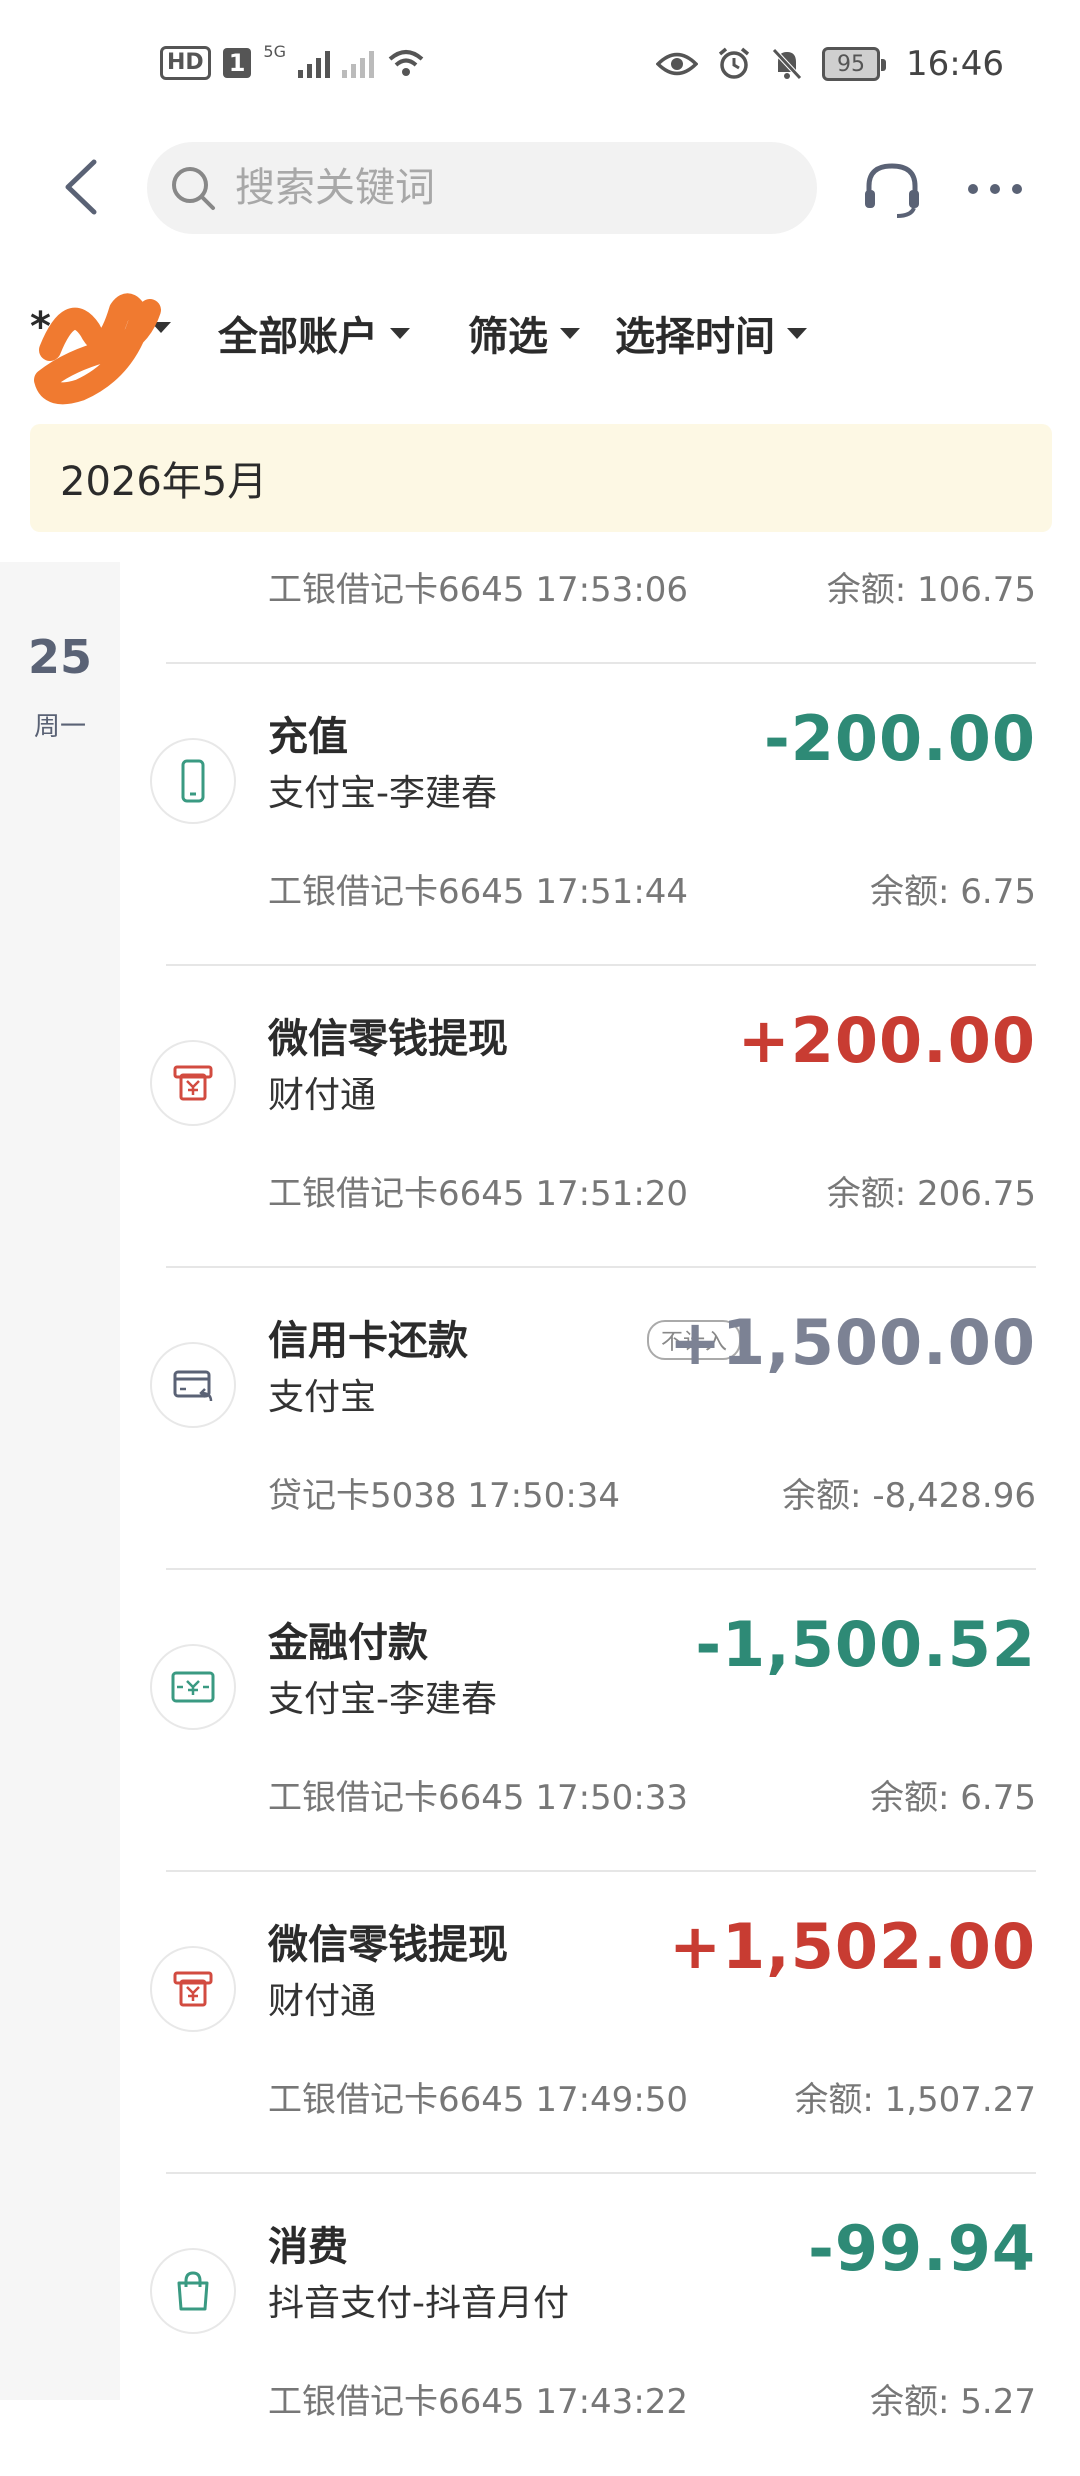 The height and width of the screenshot is (2476, 1080). What do you see at coordinates (237, 63) in the screenshot?
I see `sim-indicator: 1` at bounding box center [237, 63].